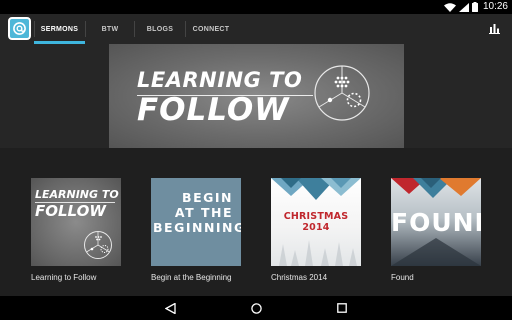  I want to click on home-button, so click(256, 308).